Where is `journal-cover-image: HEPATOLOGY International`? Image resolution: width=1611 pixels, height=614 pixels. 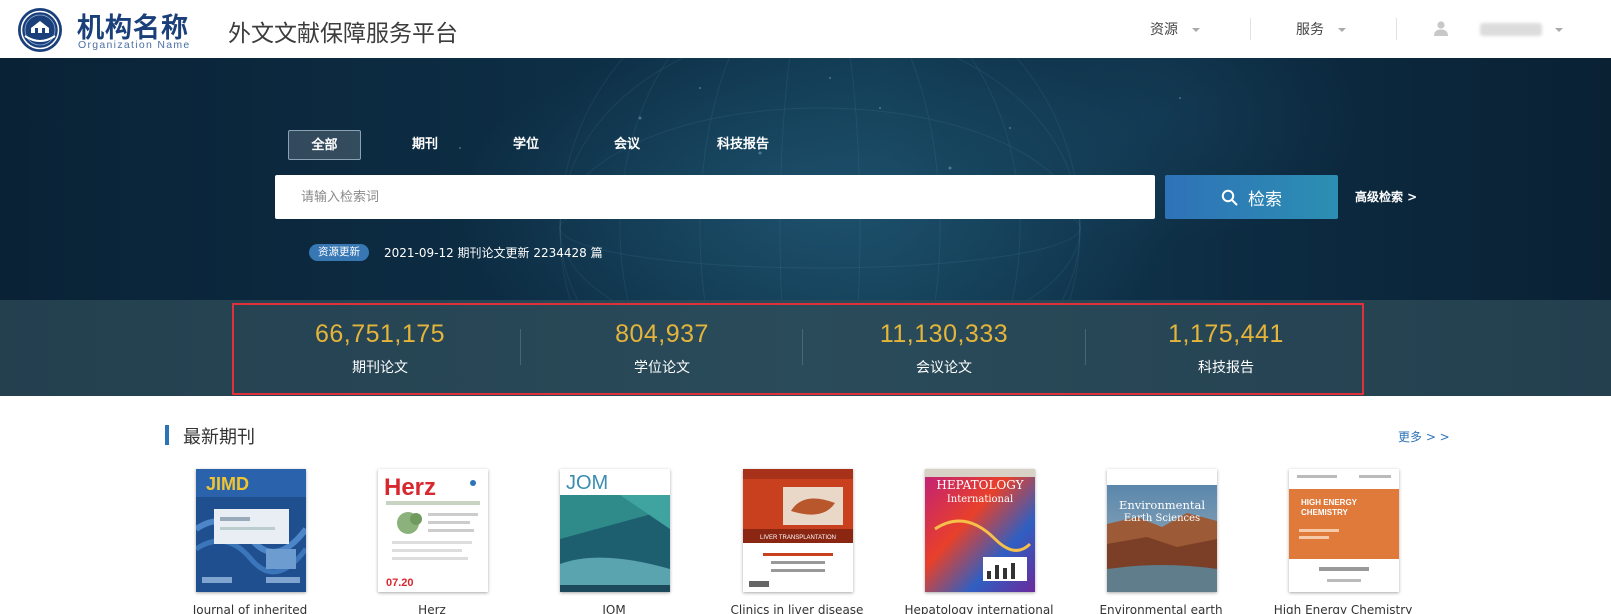 journal-cover-image: HEPATOLOGY International is located at coordinates (980, 530).